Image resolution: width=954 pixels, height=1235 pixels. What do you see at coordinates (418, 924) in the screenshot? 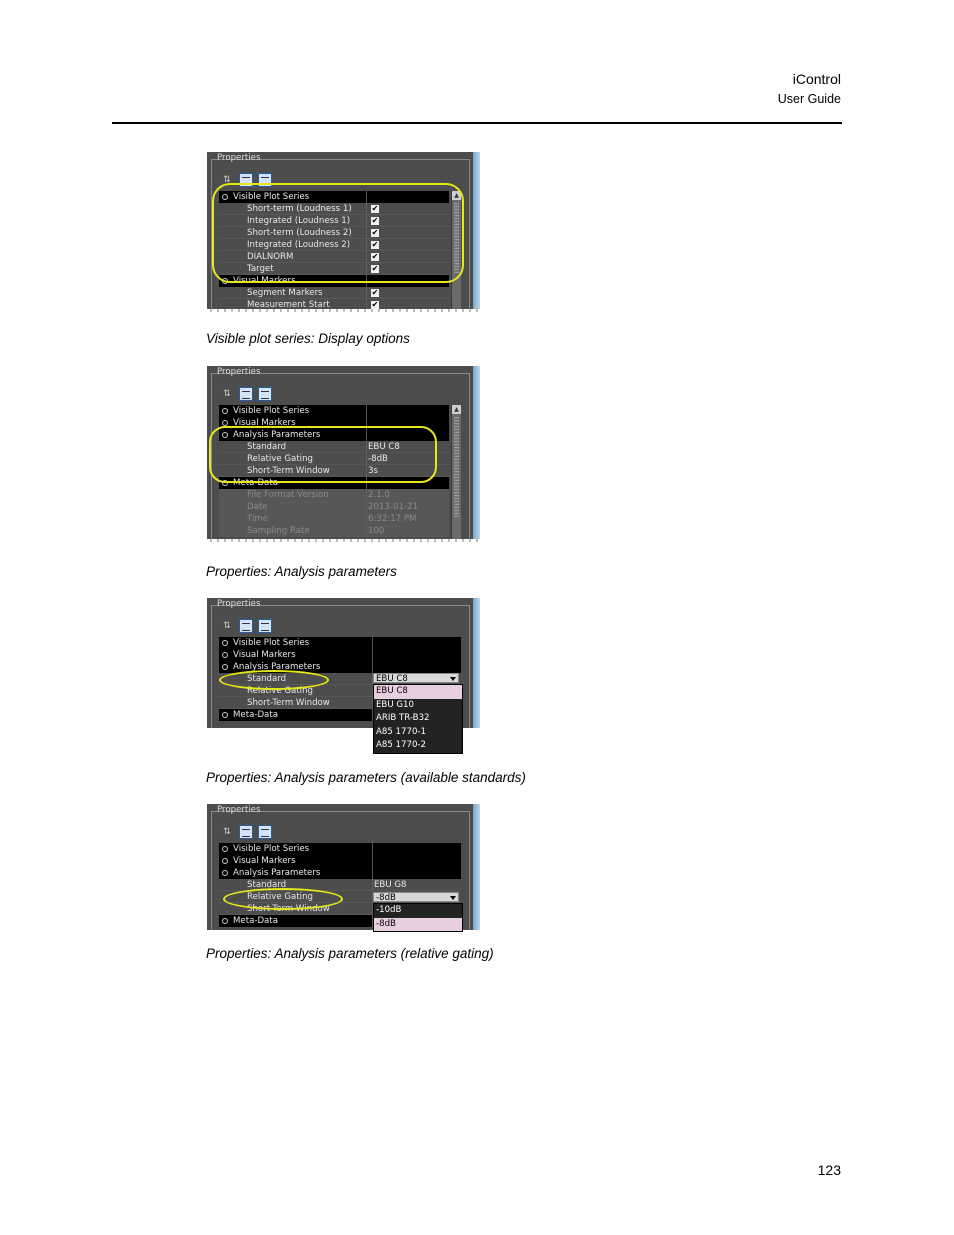
I see `dropdown-option: -8dB` at bounding box center [418, 924].